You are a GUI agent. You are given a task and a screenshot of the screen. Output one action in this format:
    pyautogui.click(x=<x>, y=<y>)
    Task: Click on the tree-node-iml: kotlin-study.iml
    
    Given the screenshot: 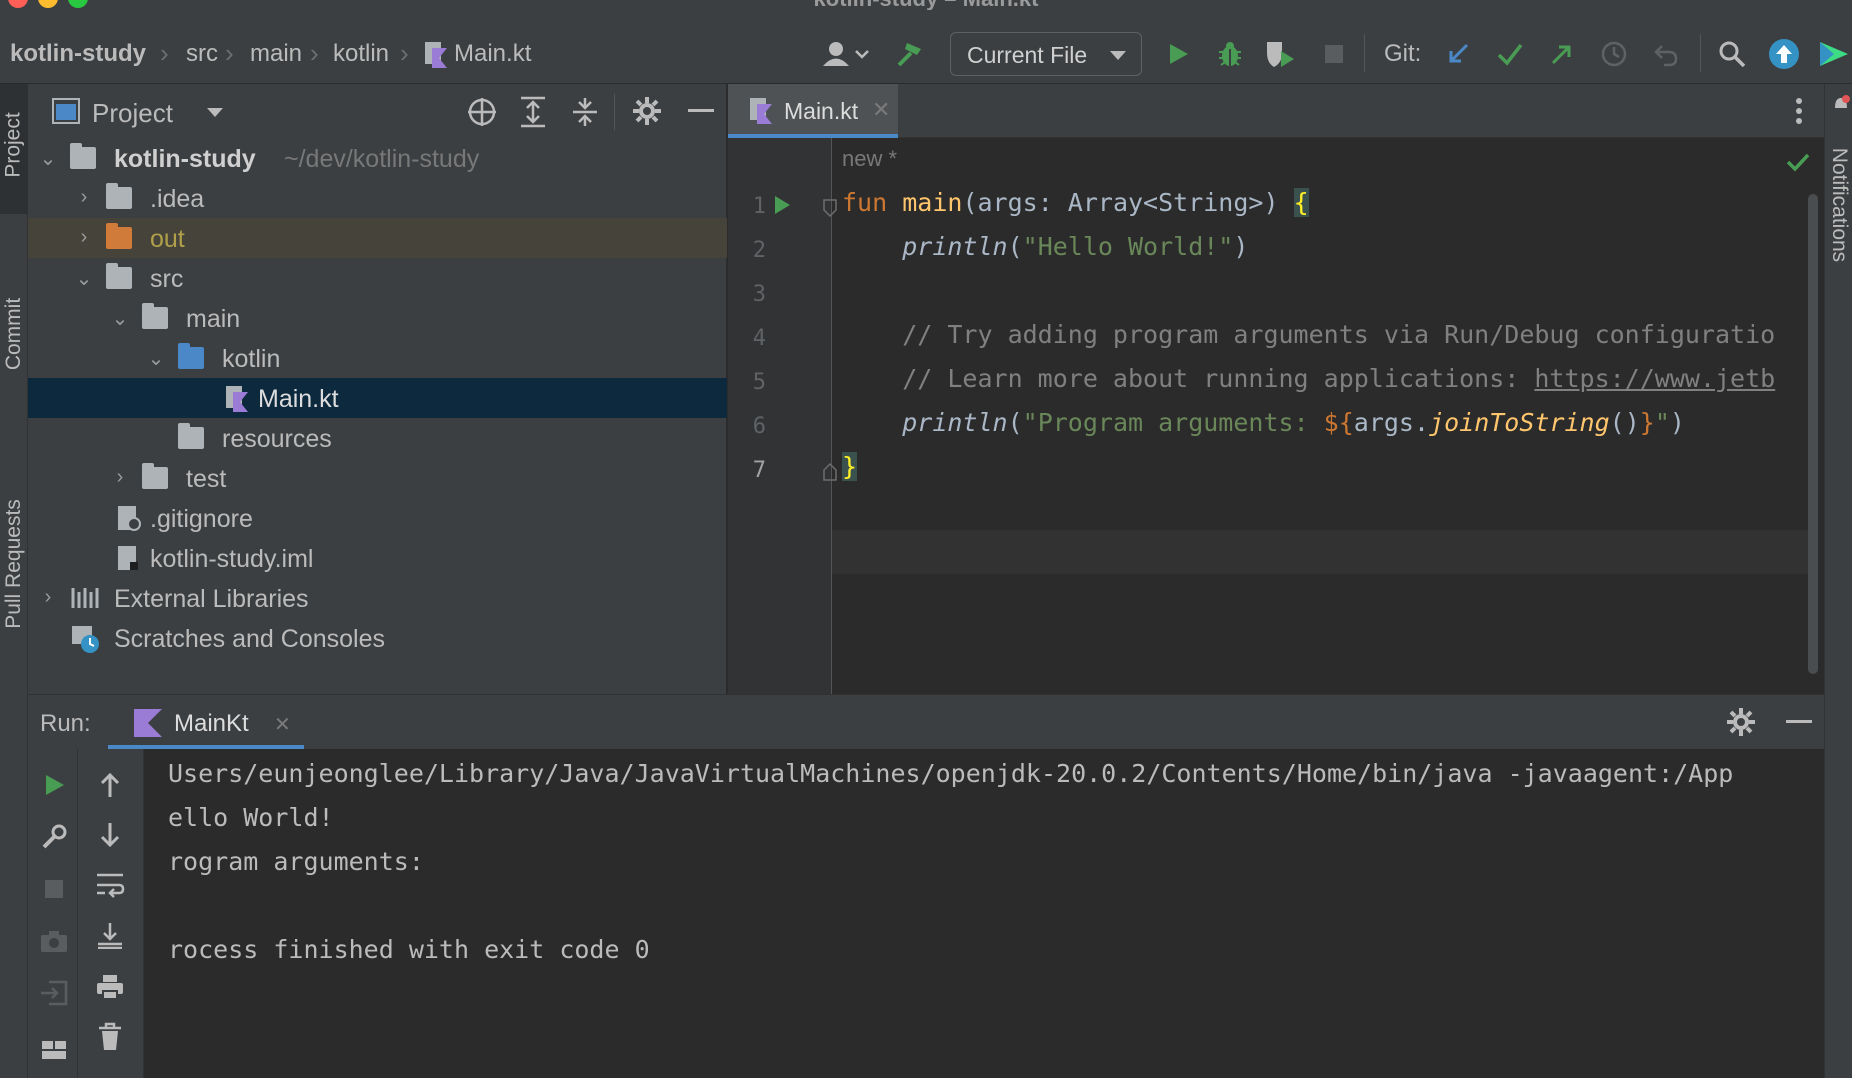 What is the action you would take?
    pyautogui.click(x=377, y=558)
    